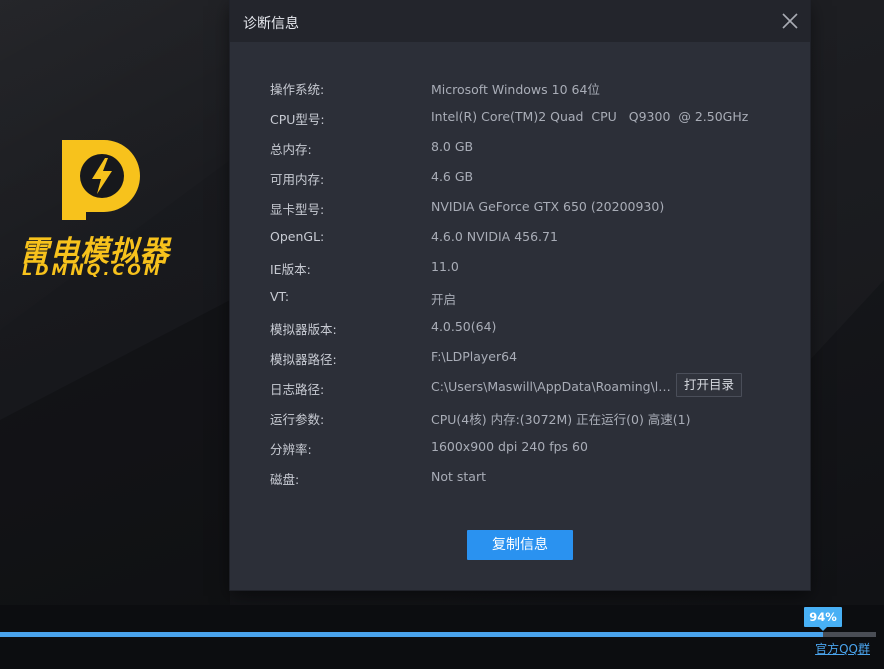 Image resolution: width=884 pixels, height=669 pixels. Describe the element at coordinates (297, 119) in the screenshot. I see `info-label: CPU型号:` at that location.